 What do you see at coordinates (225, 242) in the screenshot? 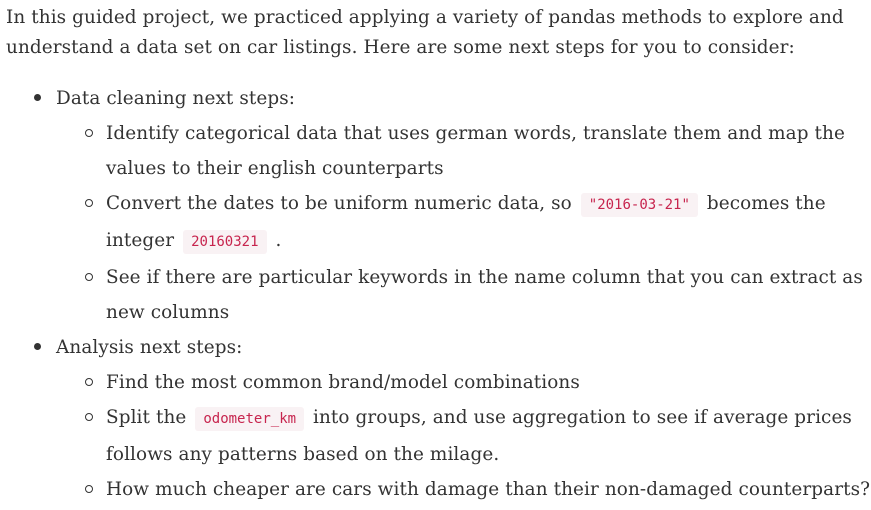
I see `inline-code: 20160321` at bounding box center [225, 242].